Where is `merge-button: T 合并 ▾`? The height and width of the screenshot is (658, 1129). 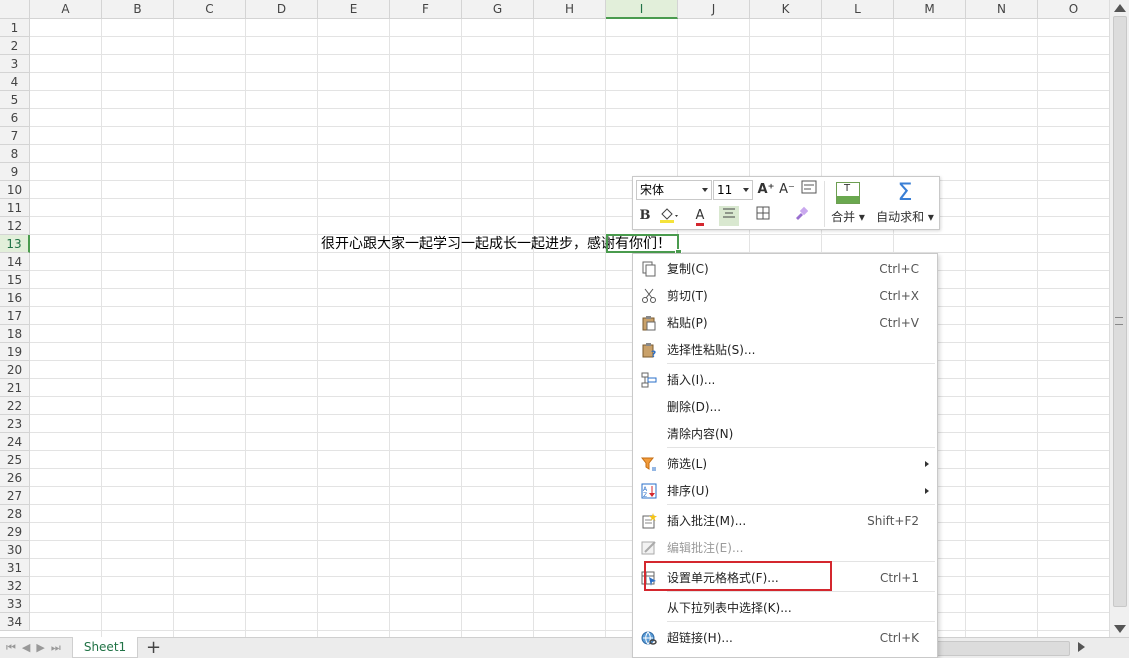 merge-button: T 合并 ▾ is located at coordinates (848, 204).